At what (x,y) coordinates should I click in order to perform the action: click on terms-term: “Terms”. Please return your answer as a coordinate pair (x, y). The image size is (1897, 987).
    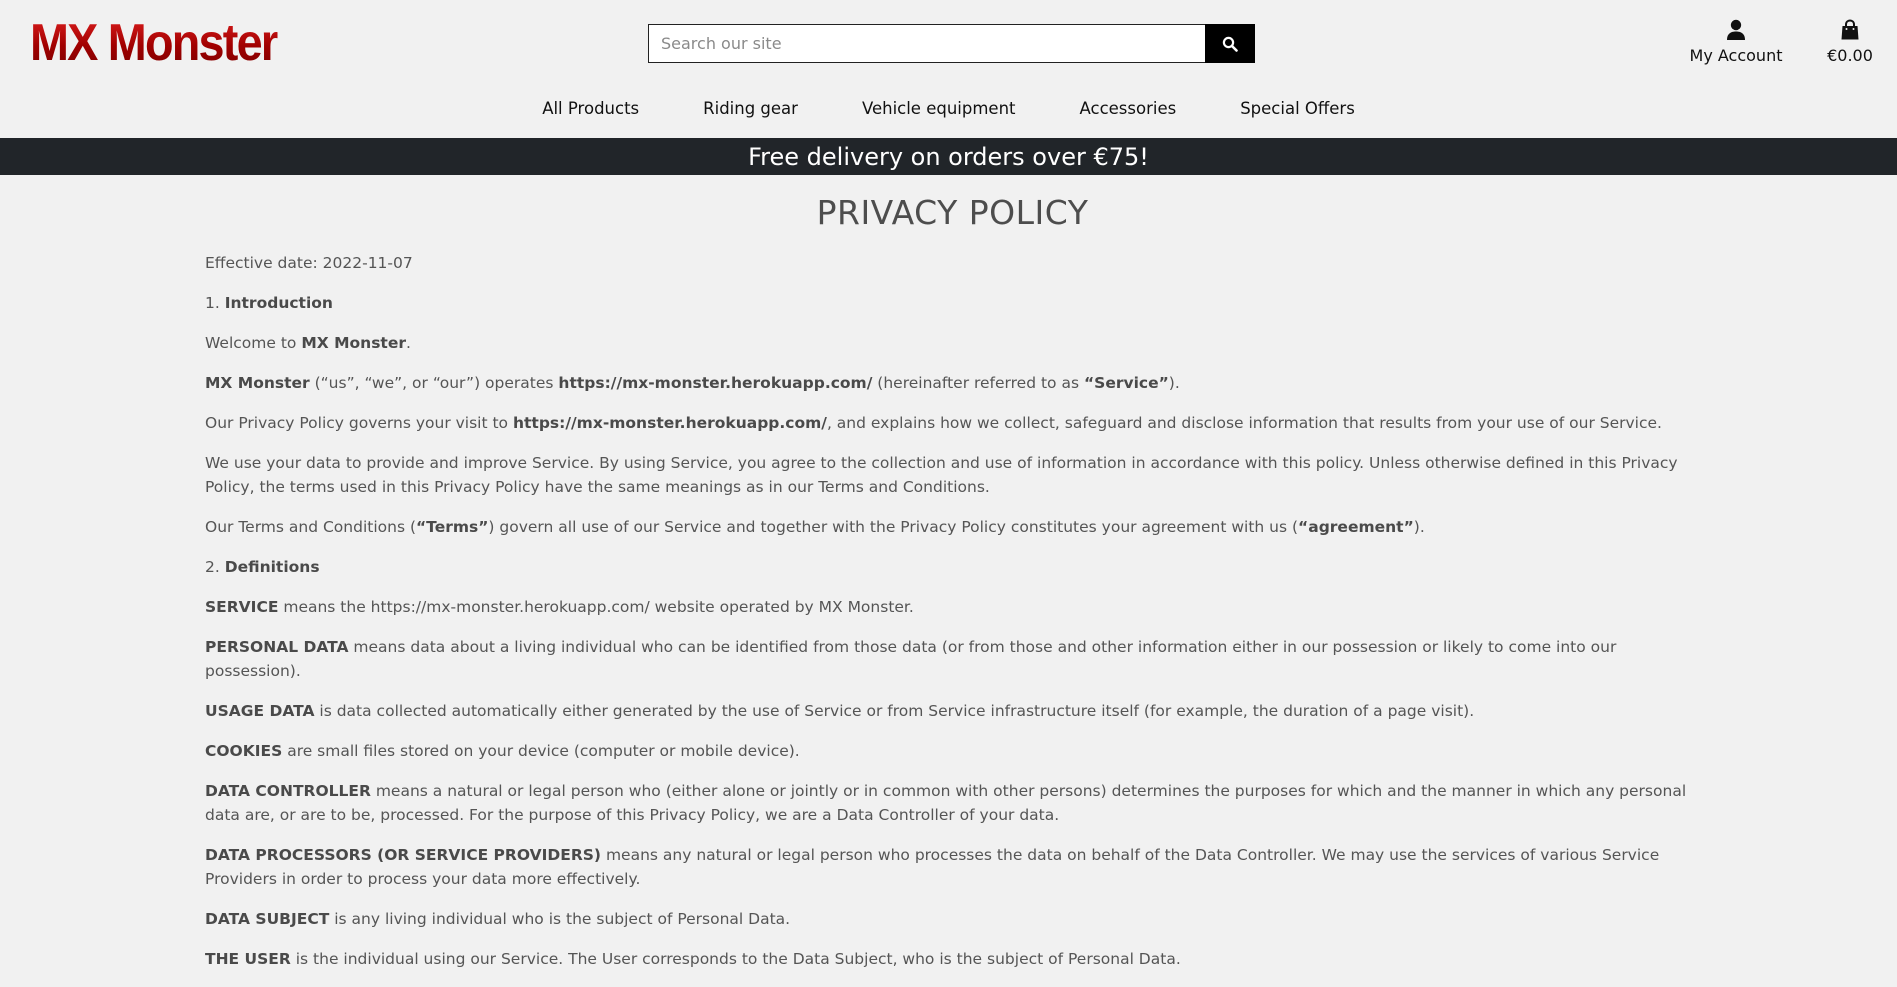
    Looking at the image, I should click on (452, 527).